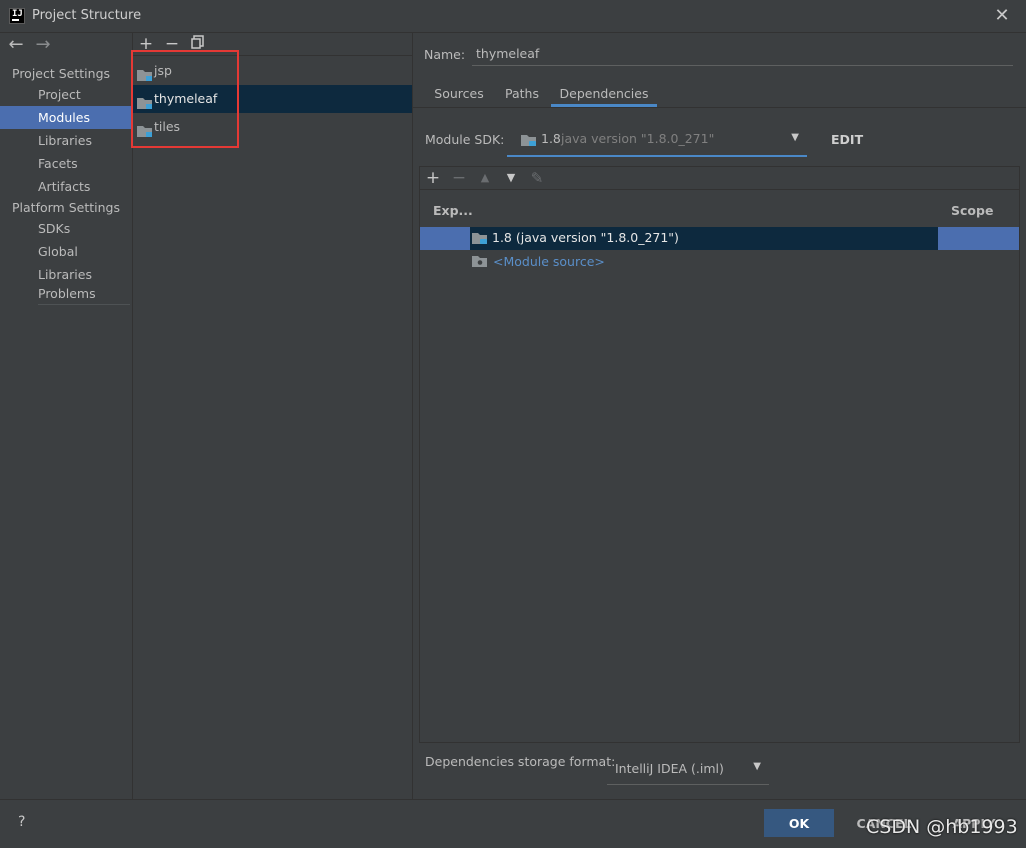 This screenshot has width=1026, height=848. Describe the element at coordinates (66, 94) in the screenshot. I see `nav-item-project: Project` at that location.